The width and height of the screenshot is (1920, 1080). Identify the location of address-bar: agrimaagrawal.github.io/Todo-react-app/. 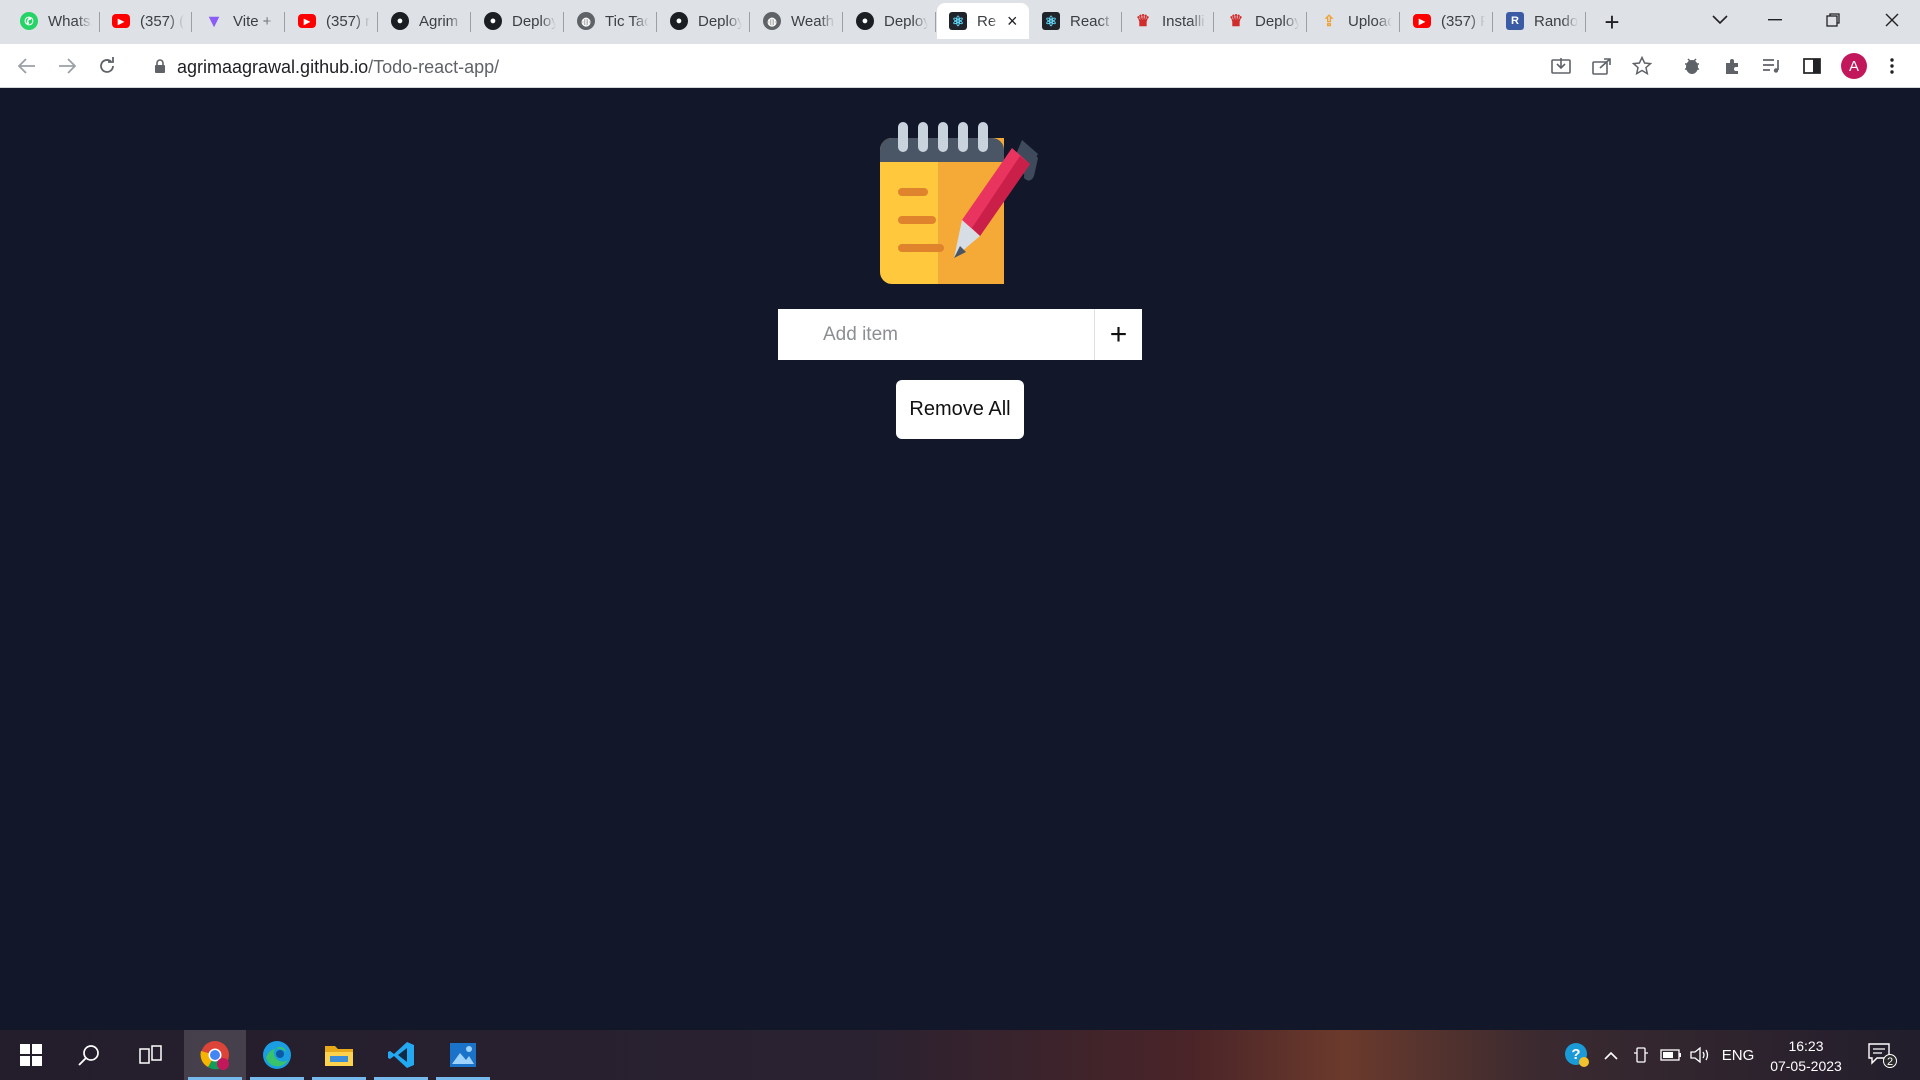
(1010, 66).